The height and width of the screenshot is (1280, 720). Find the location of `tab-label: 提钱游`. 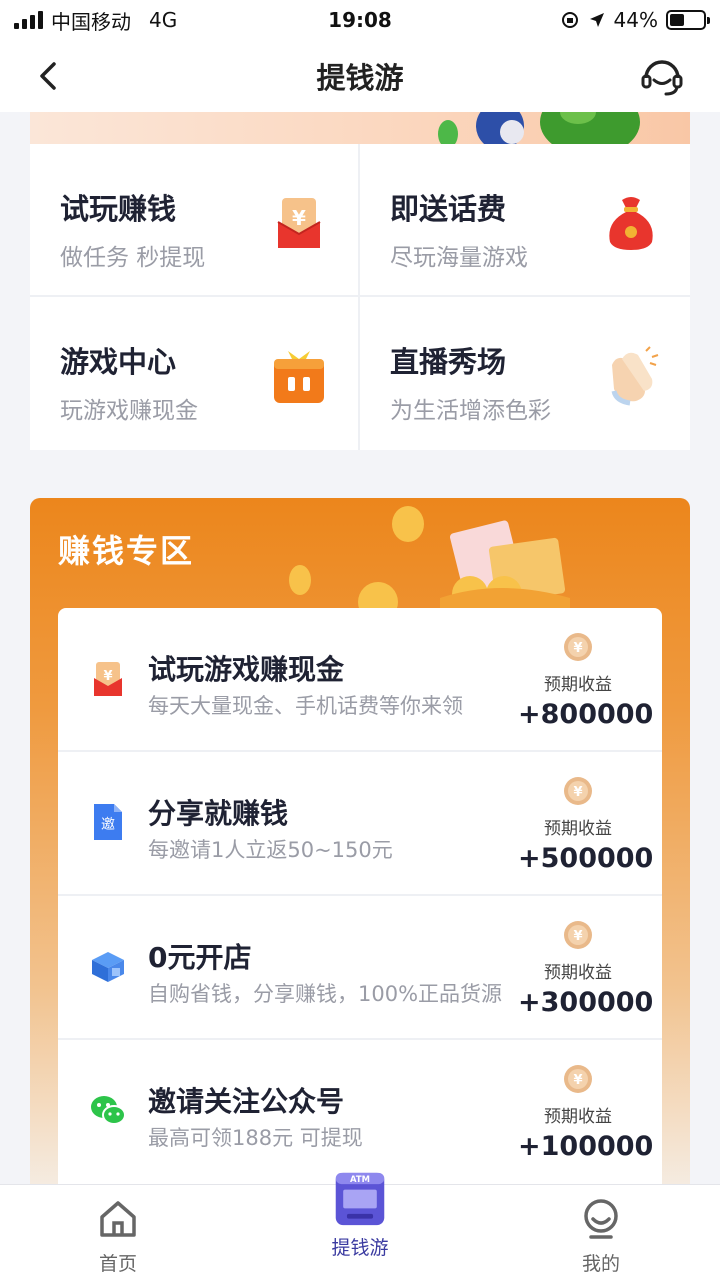

tab-label: 提钱游 is located at coordinates (360, 1248).